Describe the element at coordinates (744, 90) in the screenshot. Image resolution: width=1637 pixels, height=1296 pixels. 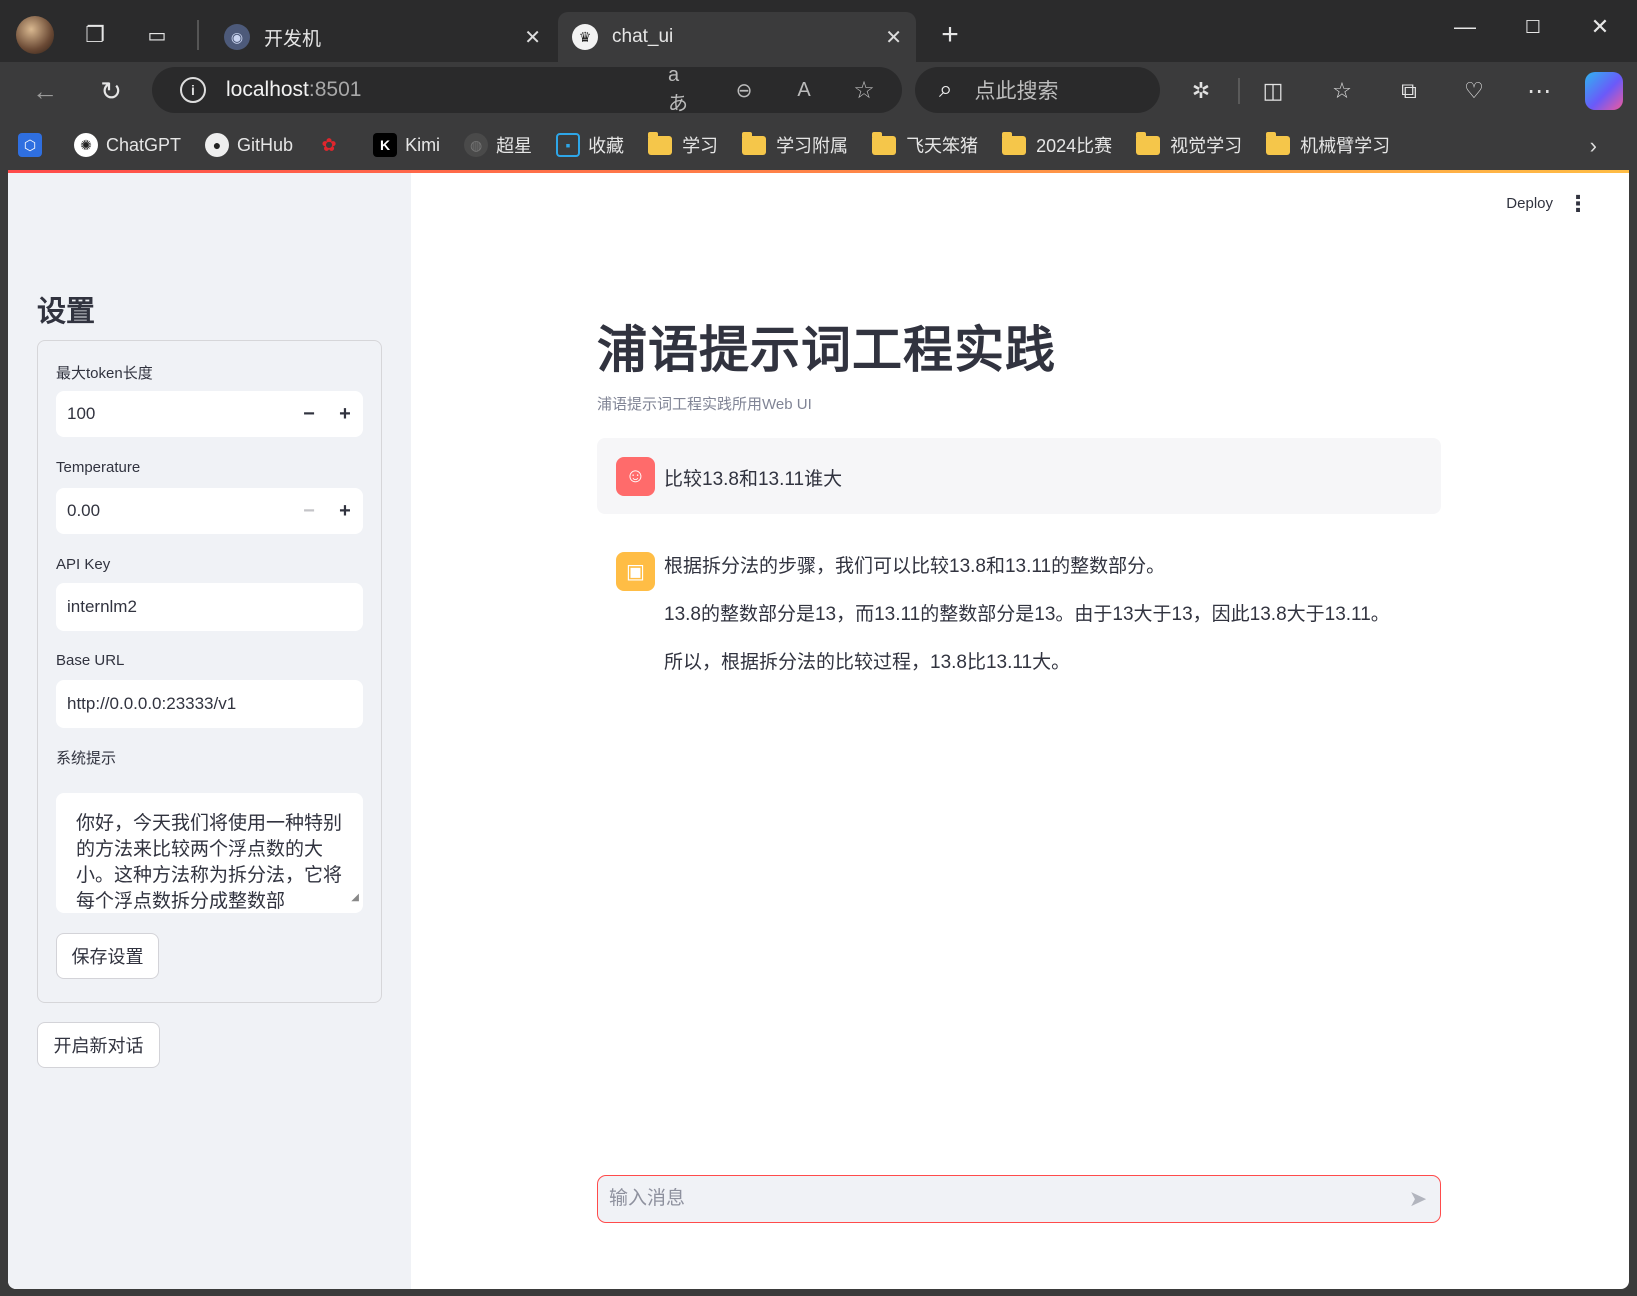
I see `zoom-out-icon: ⊖` at that location.